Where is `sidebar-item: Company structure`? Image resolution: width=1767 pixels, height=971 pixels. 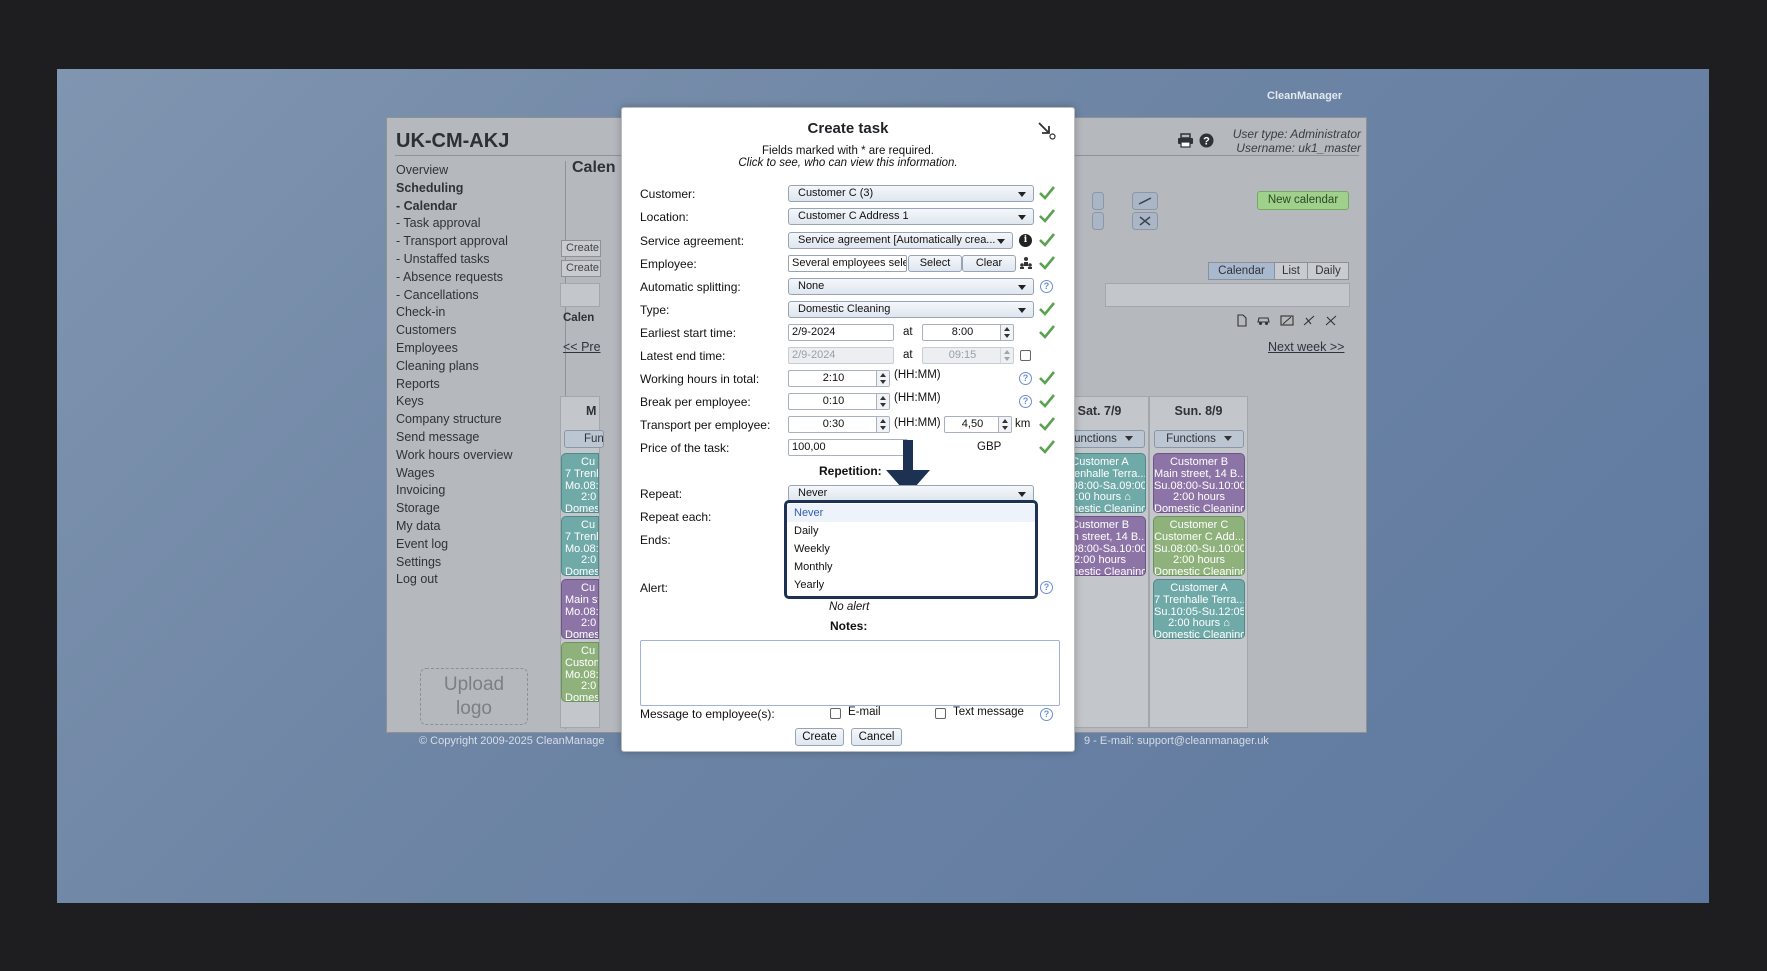 sidebar-item: Company structure is located at coordinates (471, 420).